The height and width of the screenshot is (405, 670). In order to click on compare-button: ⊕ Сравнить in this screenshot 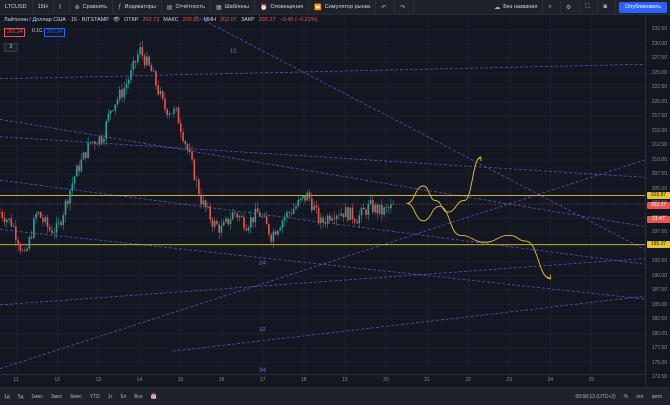, I will do `click(92, 7)`.